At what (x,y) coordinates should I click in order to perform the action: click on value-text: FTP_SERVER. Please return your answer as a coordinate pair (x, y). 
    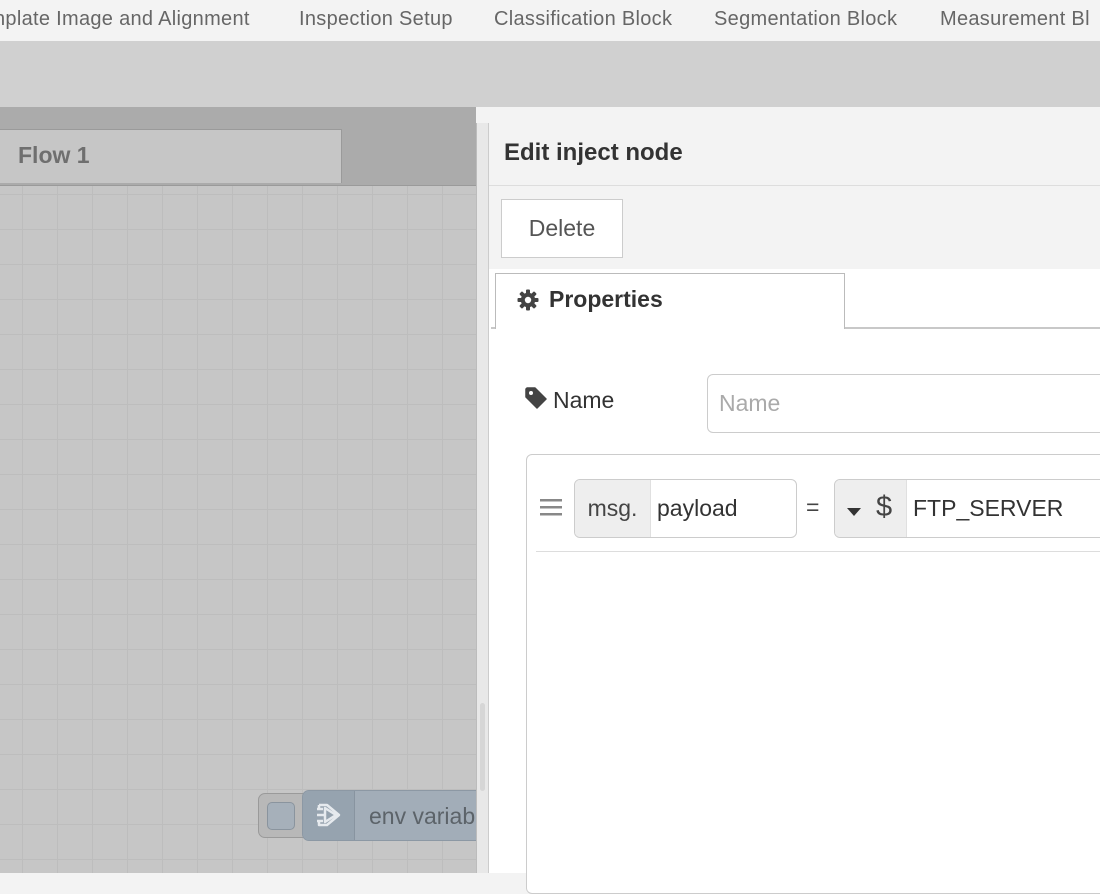
    Looking at the image, I should click on (988, 508).